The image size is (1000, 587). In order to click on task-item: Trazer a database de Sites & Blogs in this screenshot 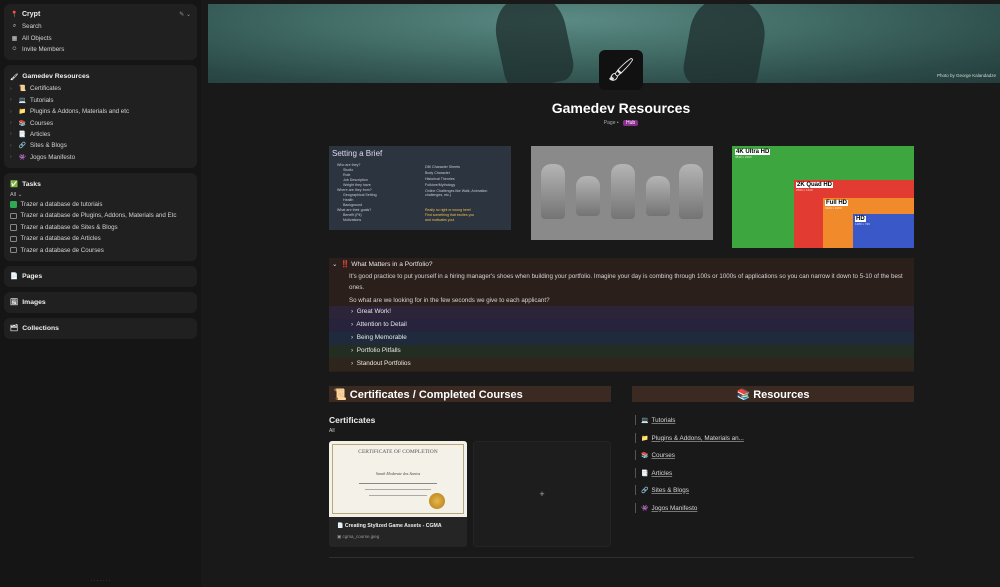, I will do `click(100, 227)`.